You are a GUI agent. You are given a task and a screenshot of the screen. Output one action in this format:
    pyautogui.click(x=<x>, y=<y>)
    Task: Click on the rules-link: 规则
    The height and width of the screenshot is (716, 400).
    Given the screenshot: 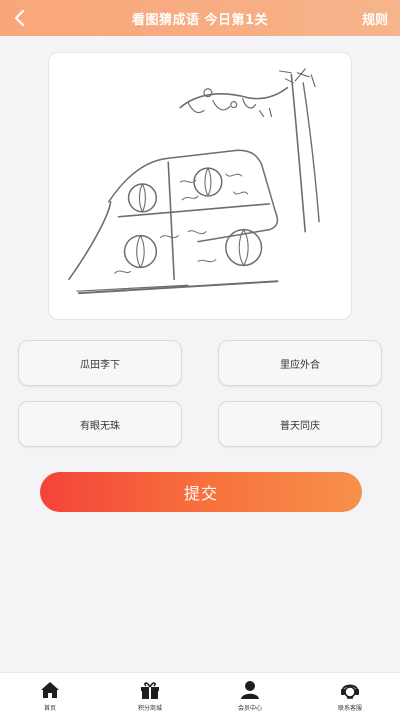 What is the action you would take?
    pyautogui.click(x=375, y=18)
    